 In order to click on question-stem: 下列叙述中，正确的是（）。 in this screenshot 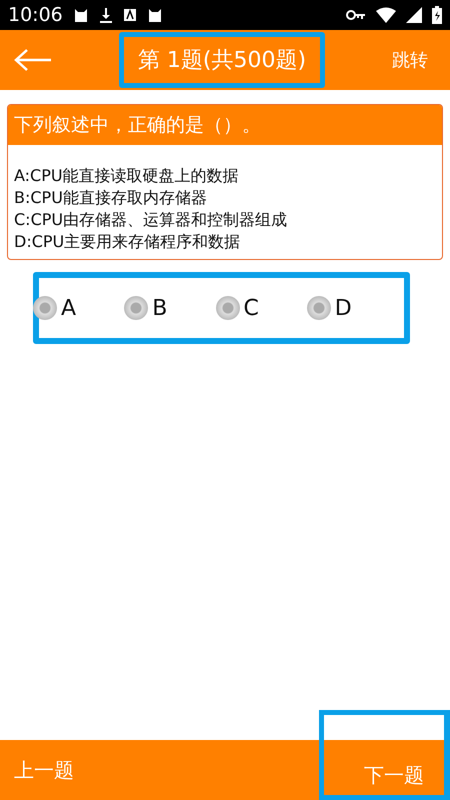, I will do `click(225, 125)`.